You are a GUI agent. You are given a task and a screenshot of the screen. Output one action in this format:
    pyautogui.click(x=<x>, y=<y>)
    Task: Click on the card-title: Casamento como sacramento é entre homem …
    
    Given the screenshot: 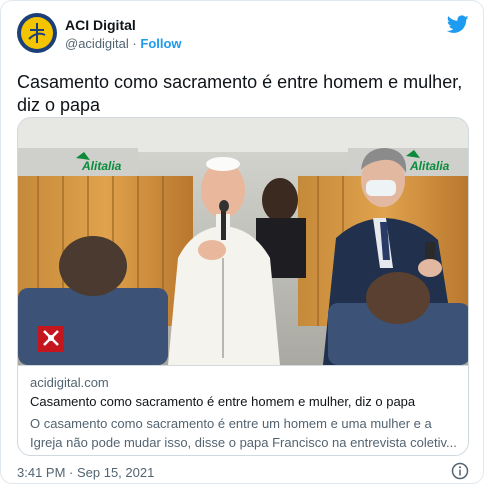 What is the action you would take?
    pyautogui.click(x=223, y=401)
    